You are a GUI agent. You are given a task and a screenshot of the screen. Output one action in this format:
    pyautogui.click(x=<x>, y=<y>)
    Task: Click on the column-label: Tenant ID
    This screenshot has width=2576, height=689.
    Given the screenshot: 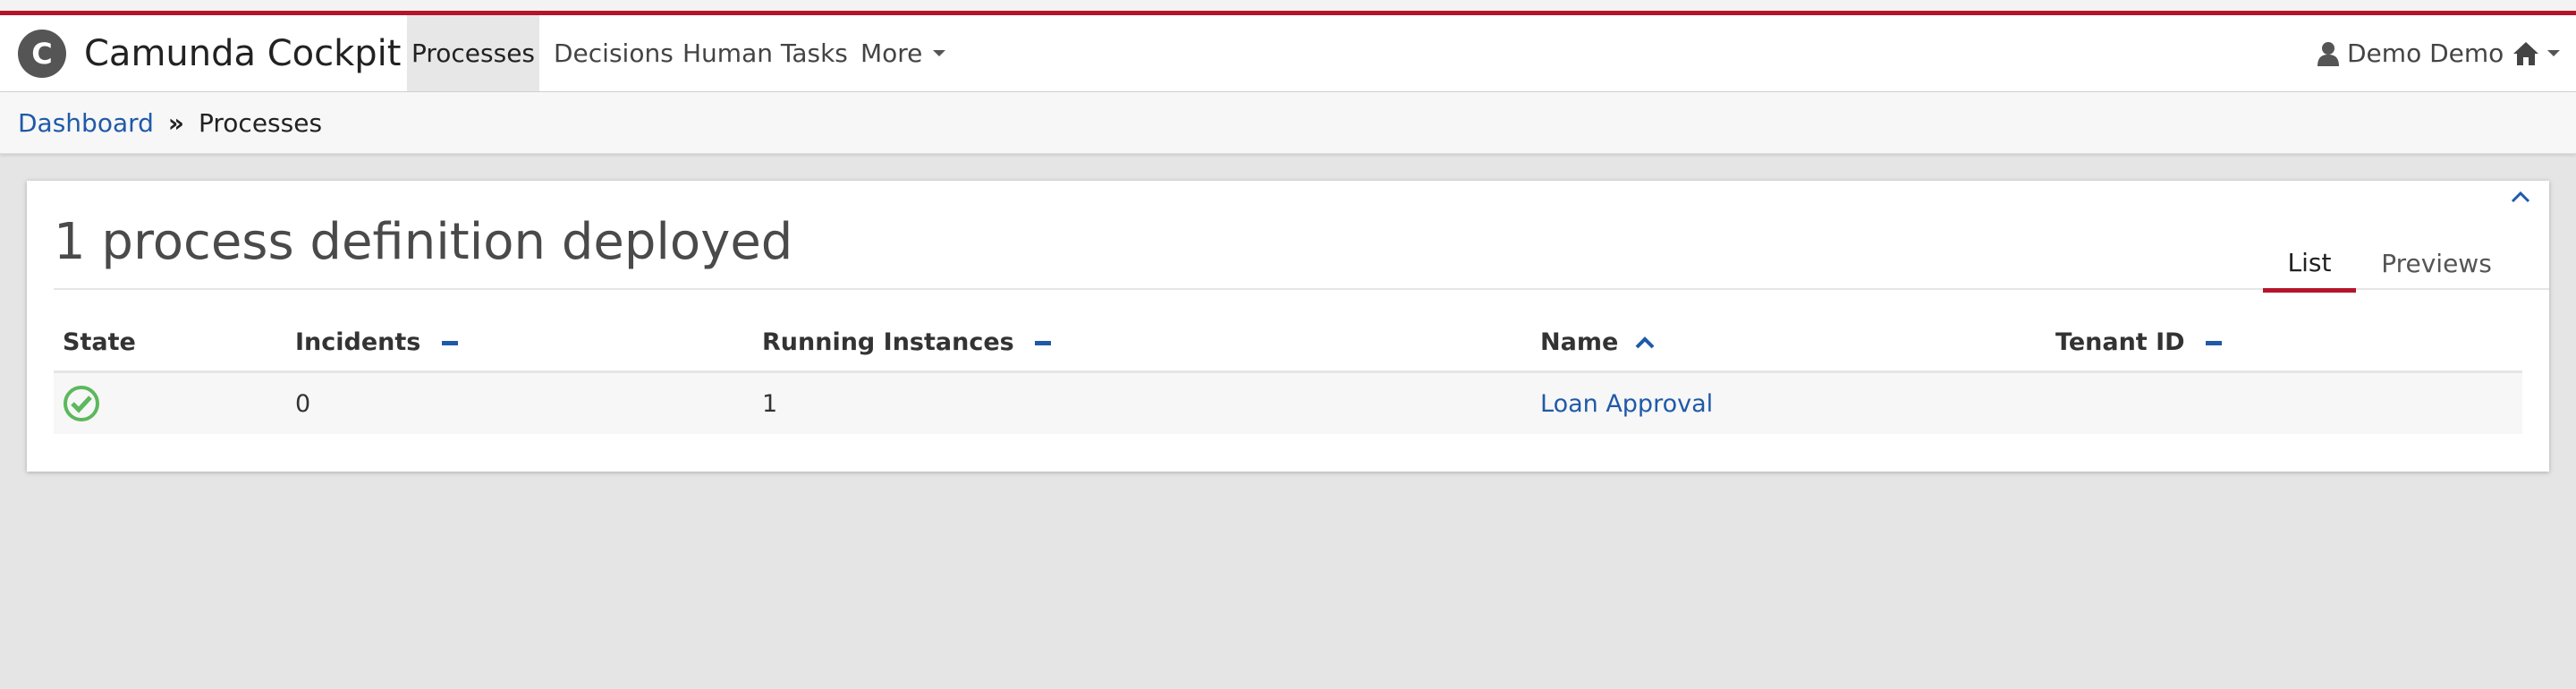 What is the action you would take?
    pyautogui.click(x=2120, y=341)
    